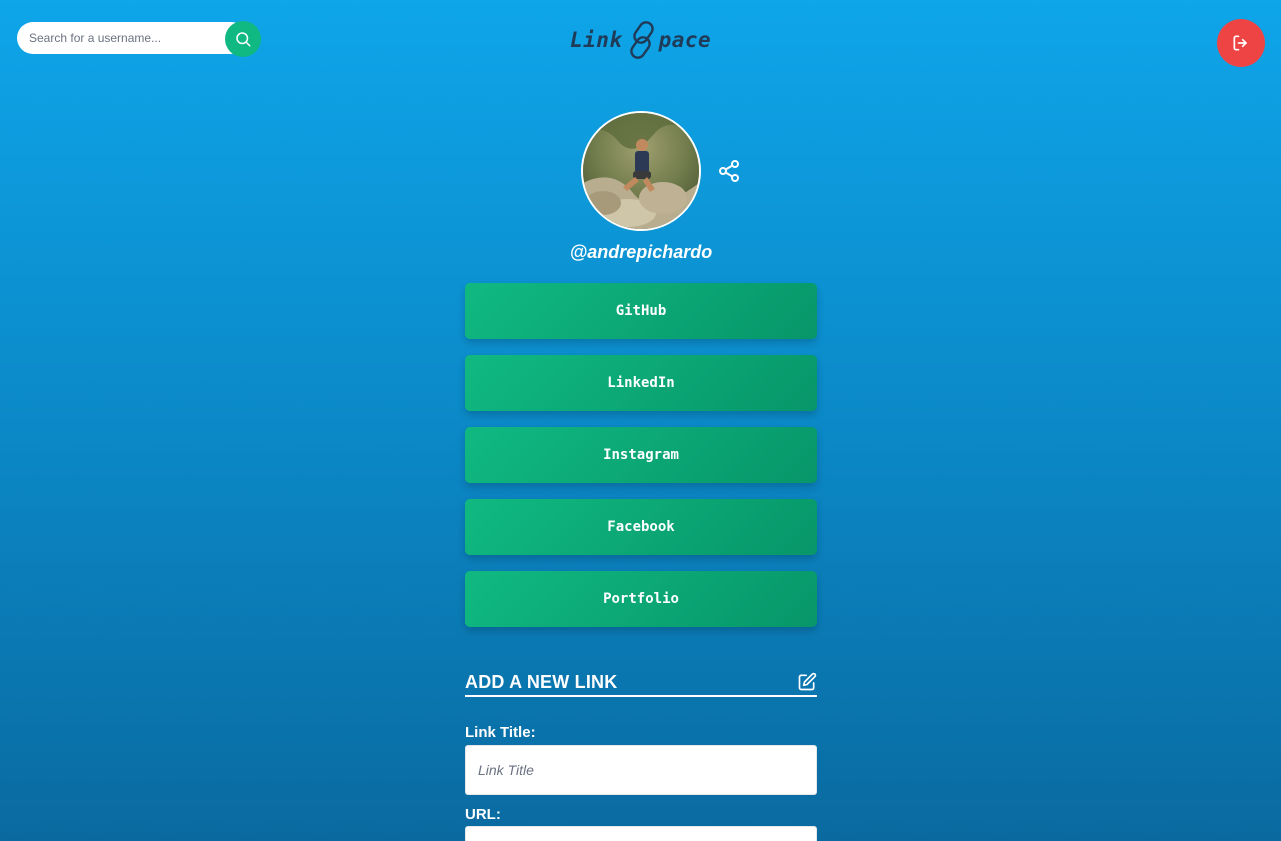 The height and width of the screenshot is (841, 1281). I want to click on url-label: URL:, so click(483, 814).